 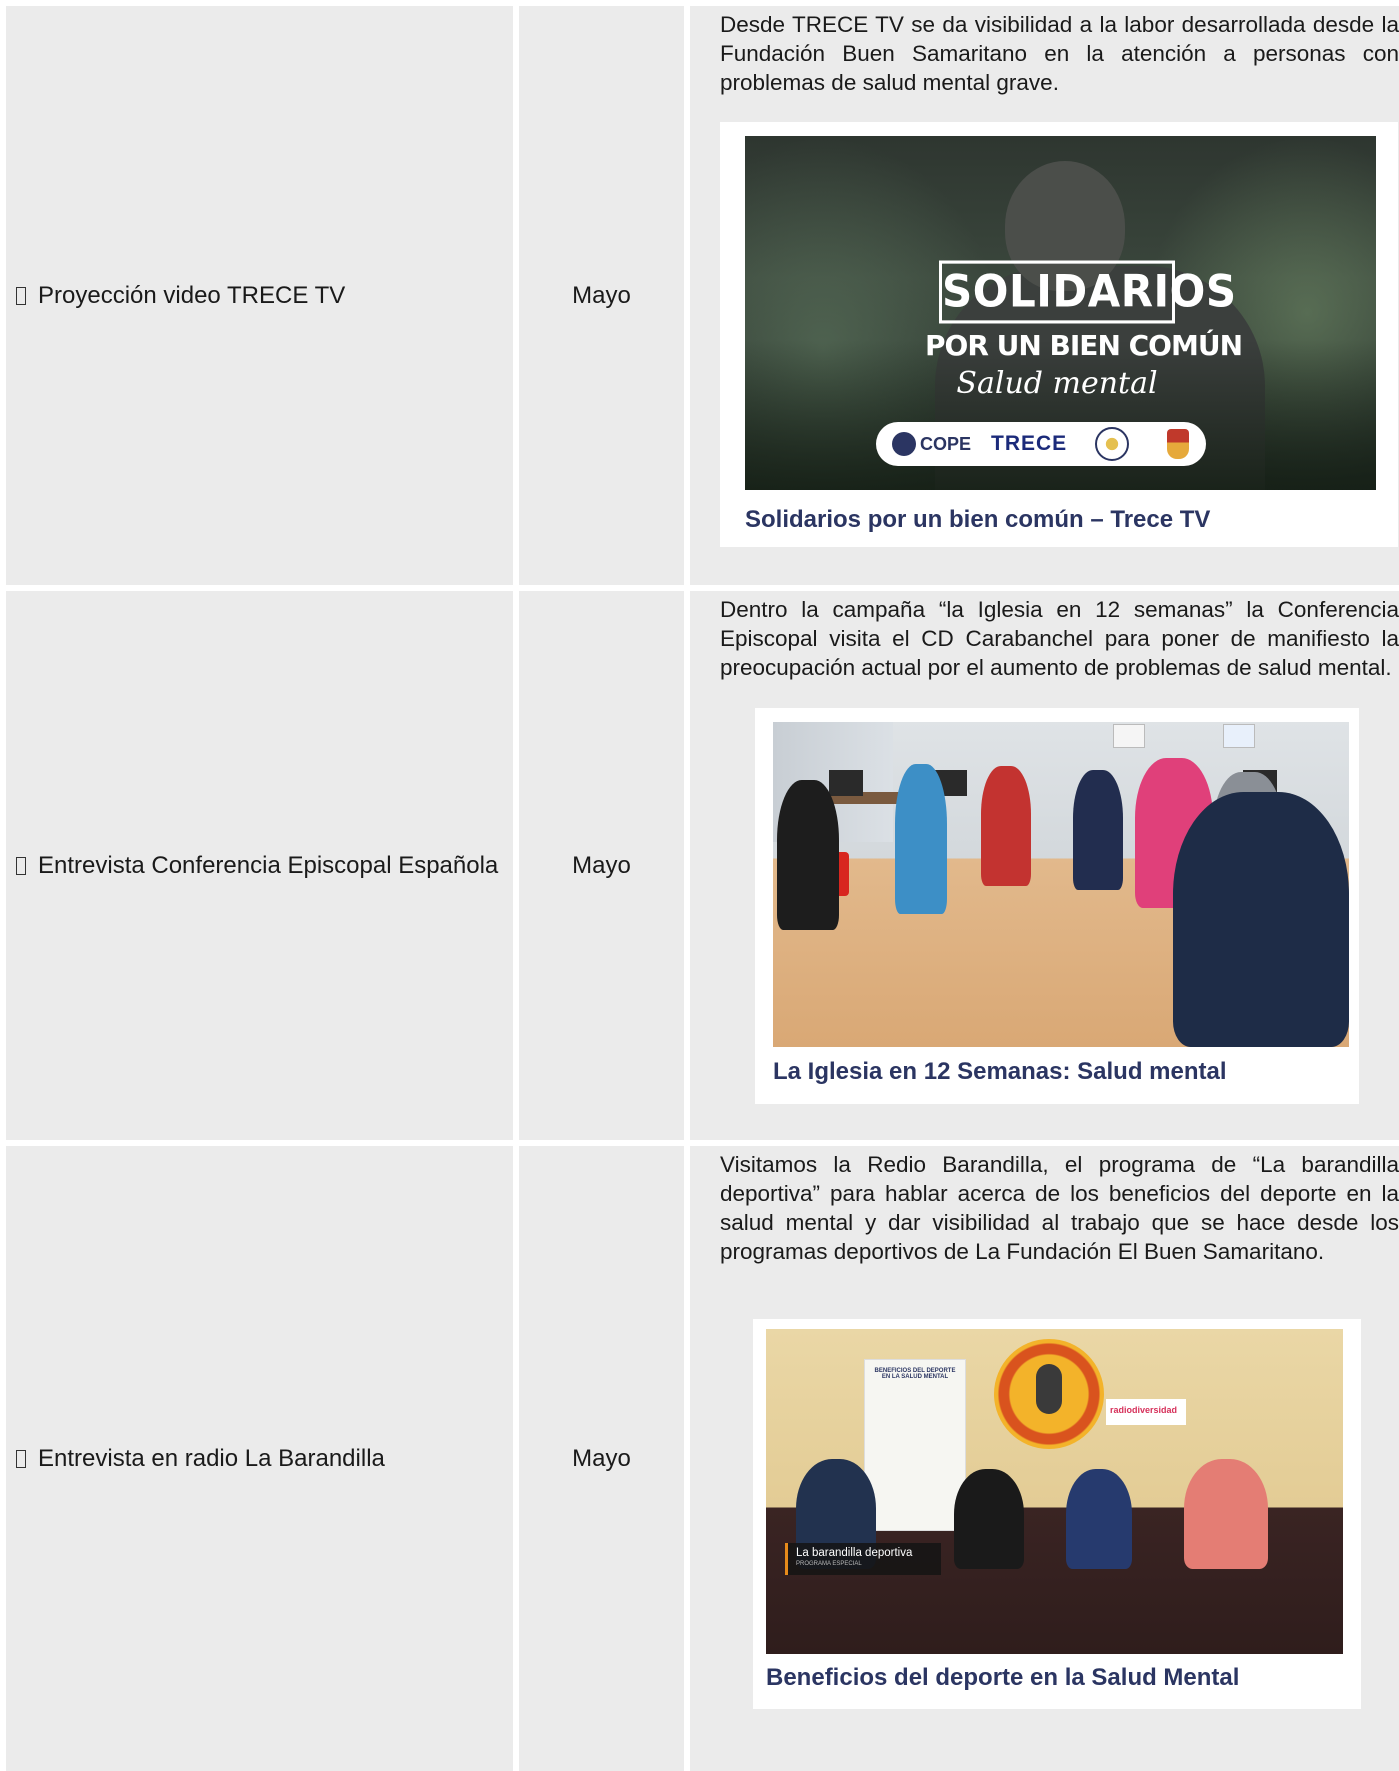 I want to click on activity-text: Proyección video TRECE TV, so click(x=192, y=295).